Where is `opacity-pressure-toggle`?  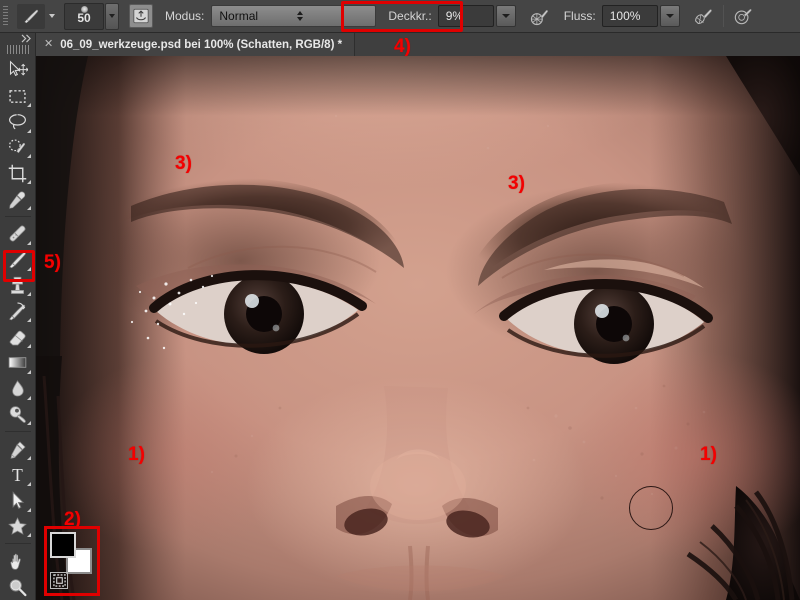 opacity-pressure-toggle is located at coordinates (540, 16).